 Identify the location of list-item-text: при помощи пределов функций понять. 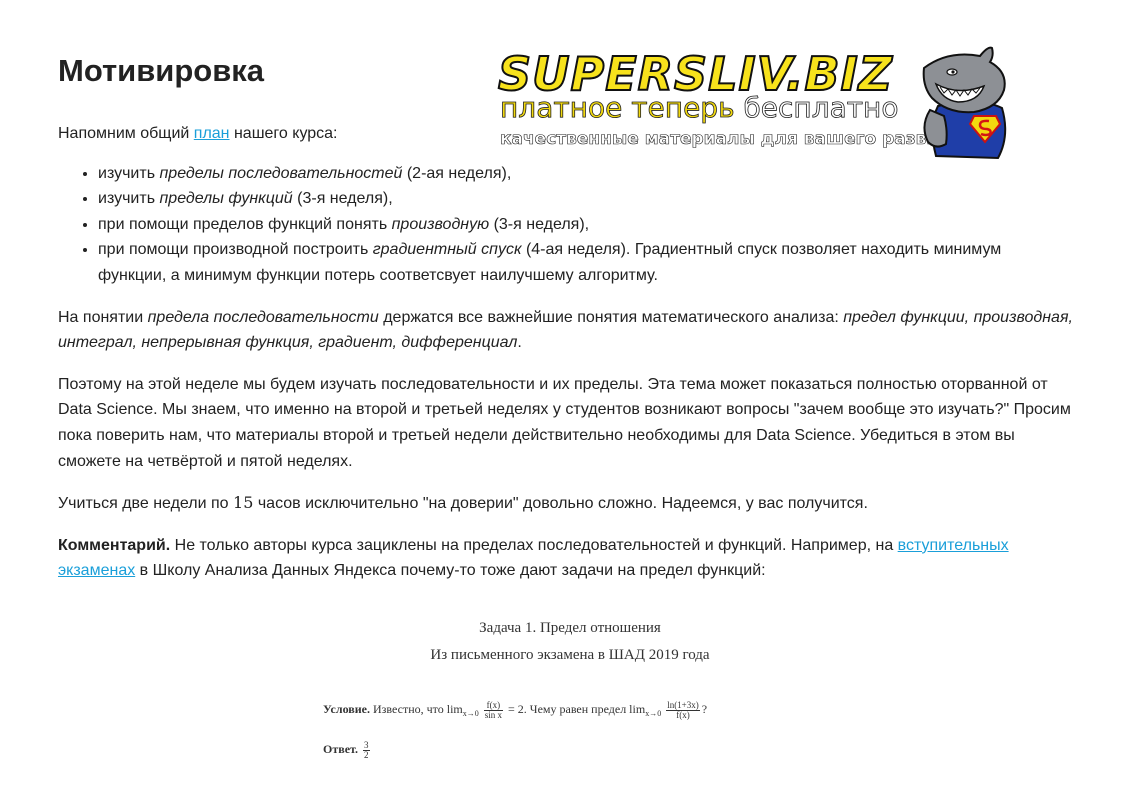
(245, 224).